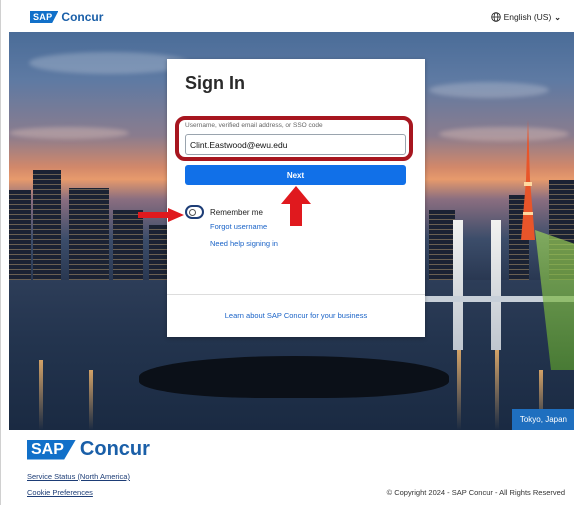 The width and height of the screenshot is (574, 505). I want to click on toggle-knob, so click(192, 212).